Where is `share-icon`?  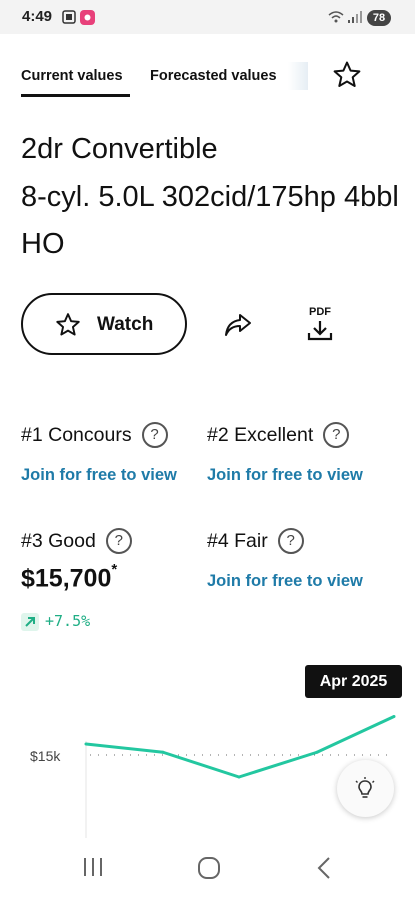 share-icon is located at coordinates (238, 325).